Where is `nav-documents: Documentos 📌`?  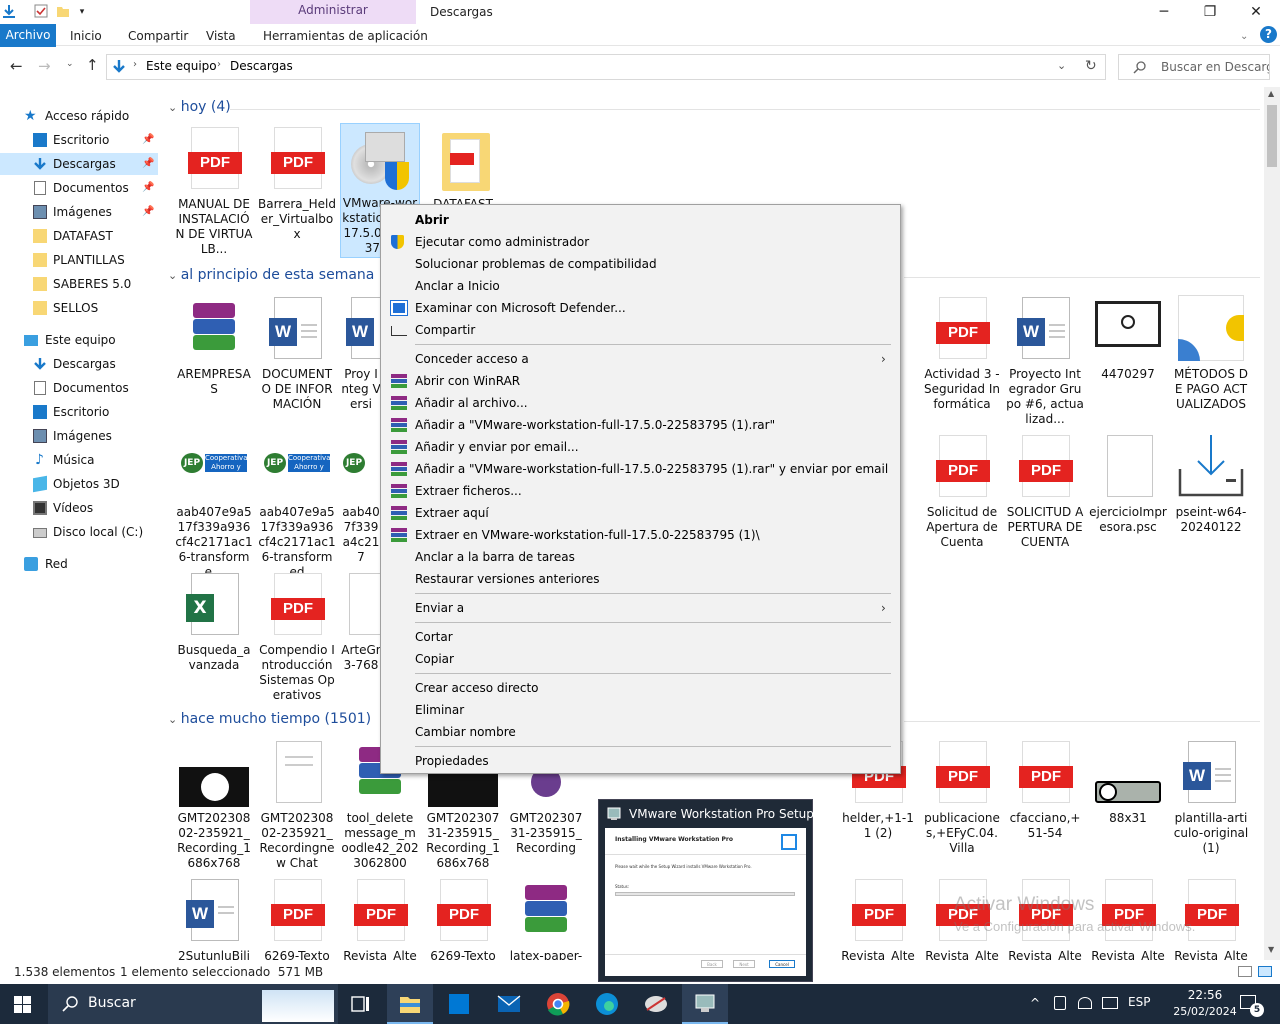 nav-documents: Documentos 📌 is located at coordinates (79, 188).